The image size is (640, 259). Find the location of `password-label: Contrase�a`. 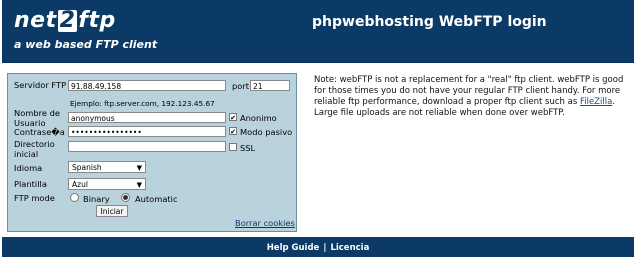

password-label: Contrase�a is located at coordinates (39, 132).